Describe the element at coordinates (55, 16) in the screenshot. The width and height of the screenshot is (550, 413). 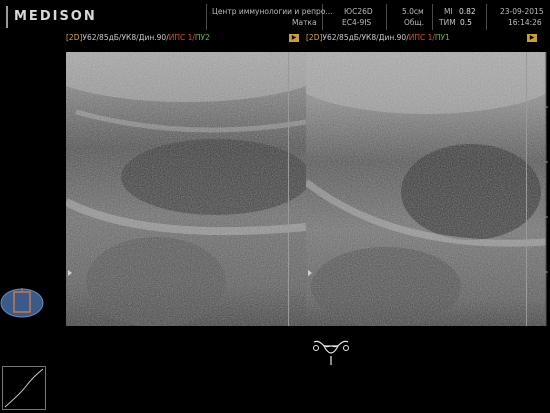
I see `brand-logo: MEDISON` at that location.